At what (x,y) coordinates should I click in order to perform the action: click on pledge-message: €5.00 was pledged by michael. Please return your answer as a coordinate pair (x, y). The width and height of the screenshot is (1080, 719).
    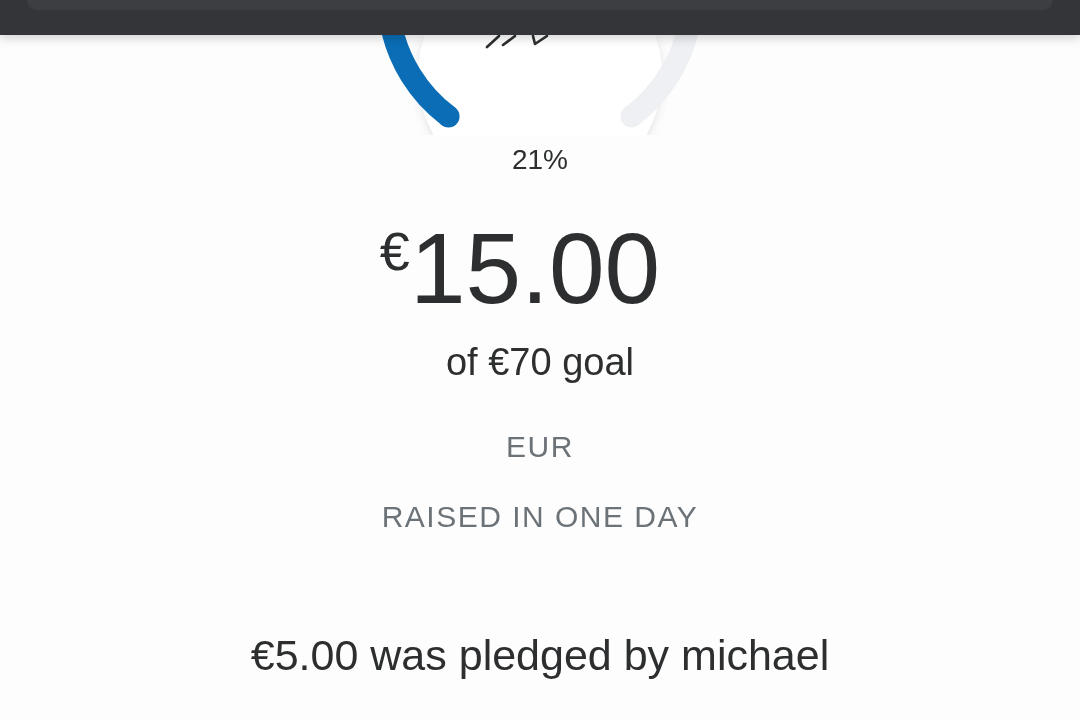
    Looking at the image, I should click on (540, 655).